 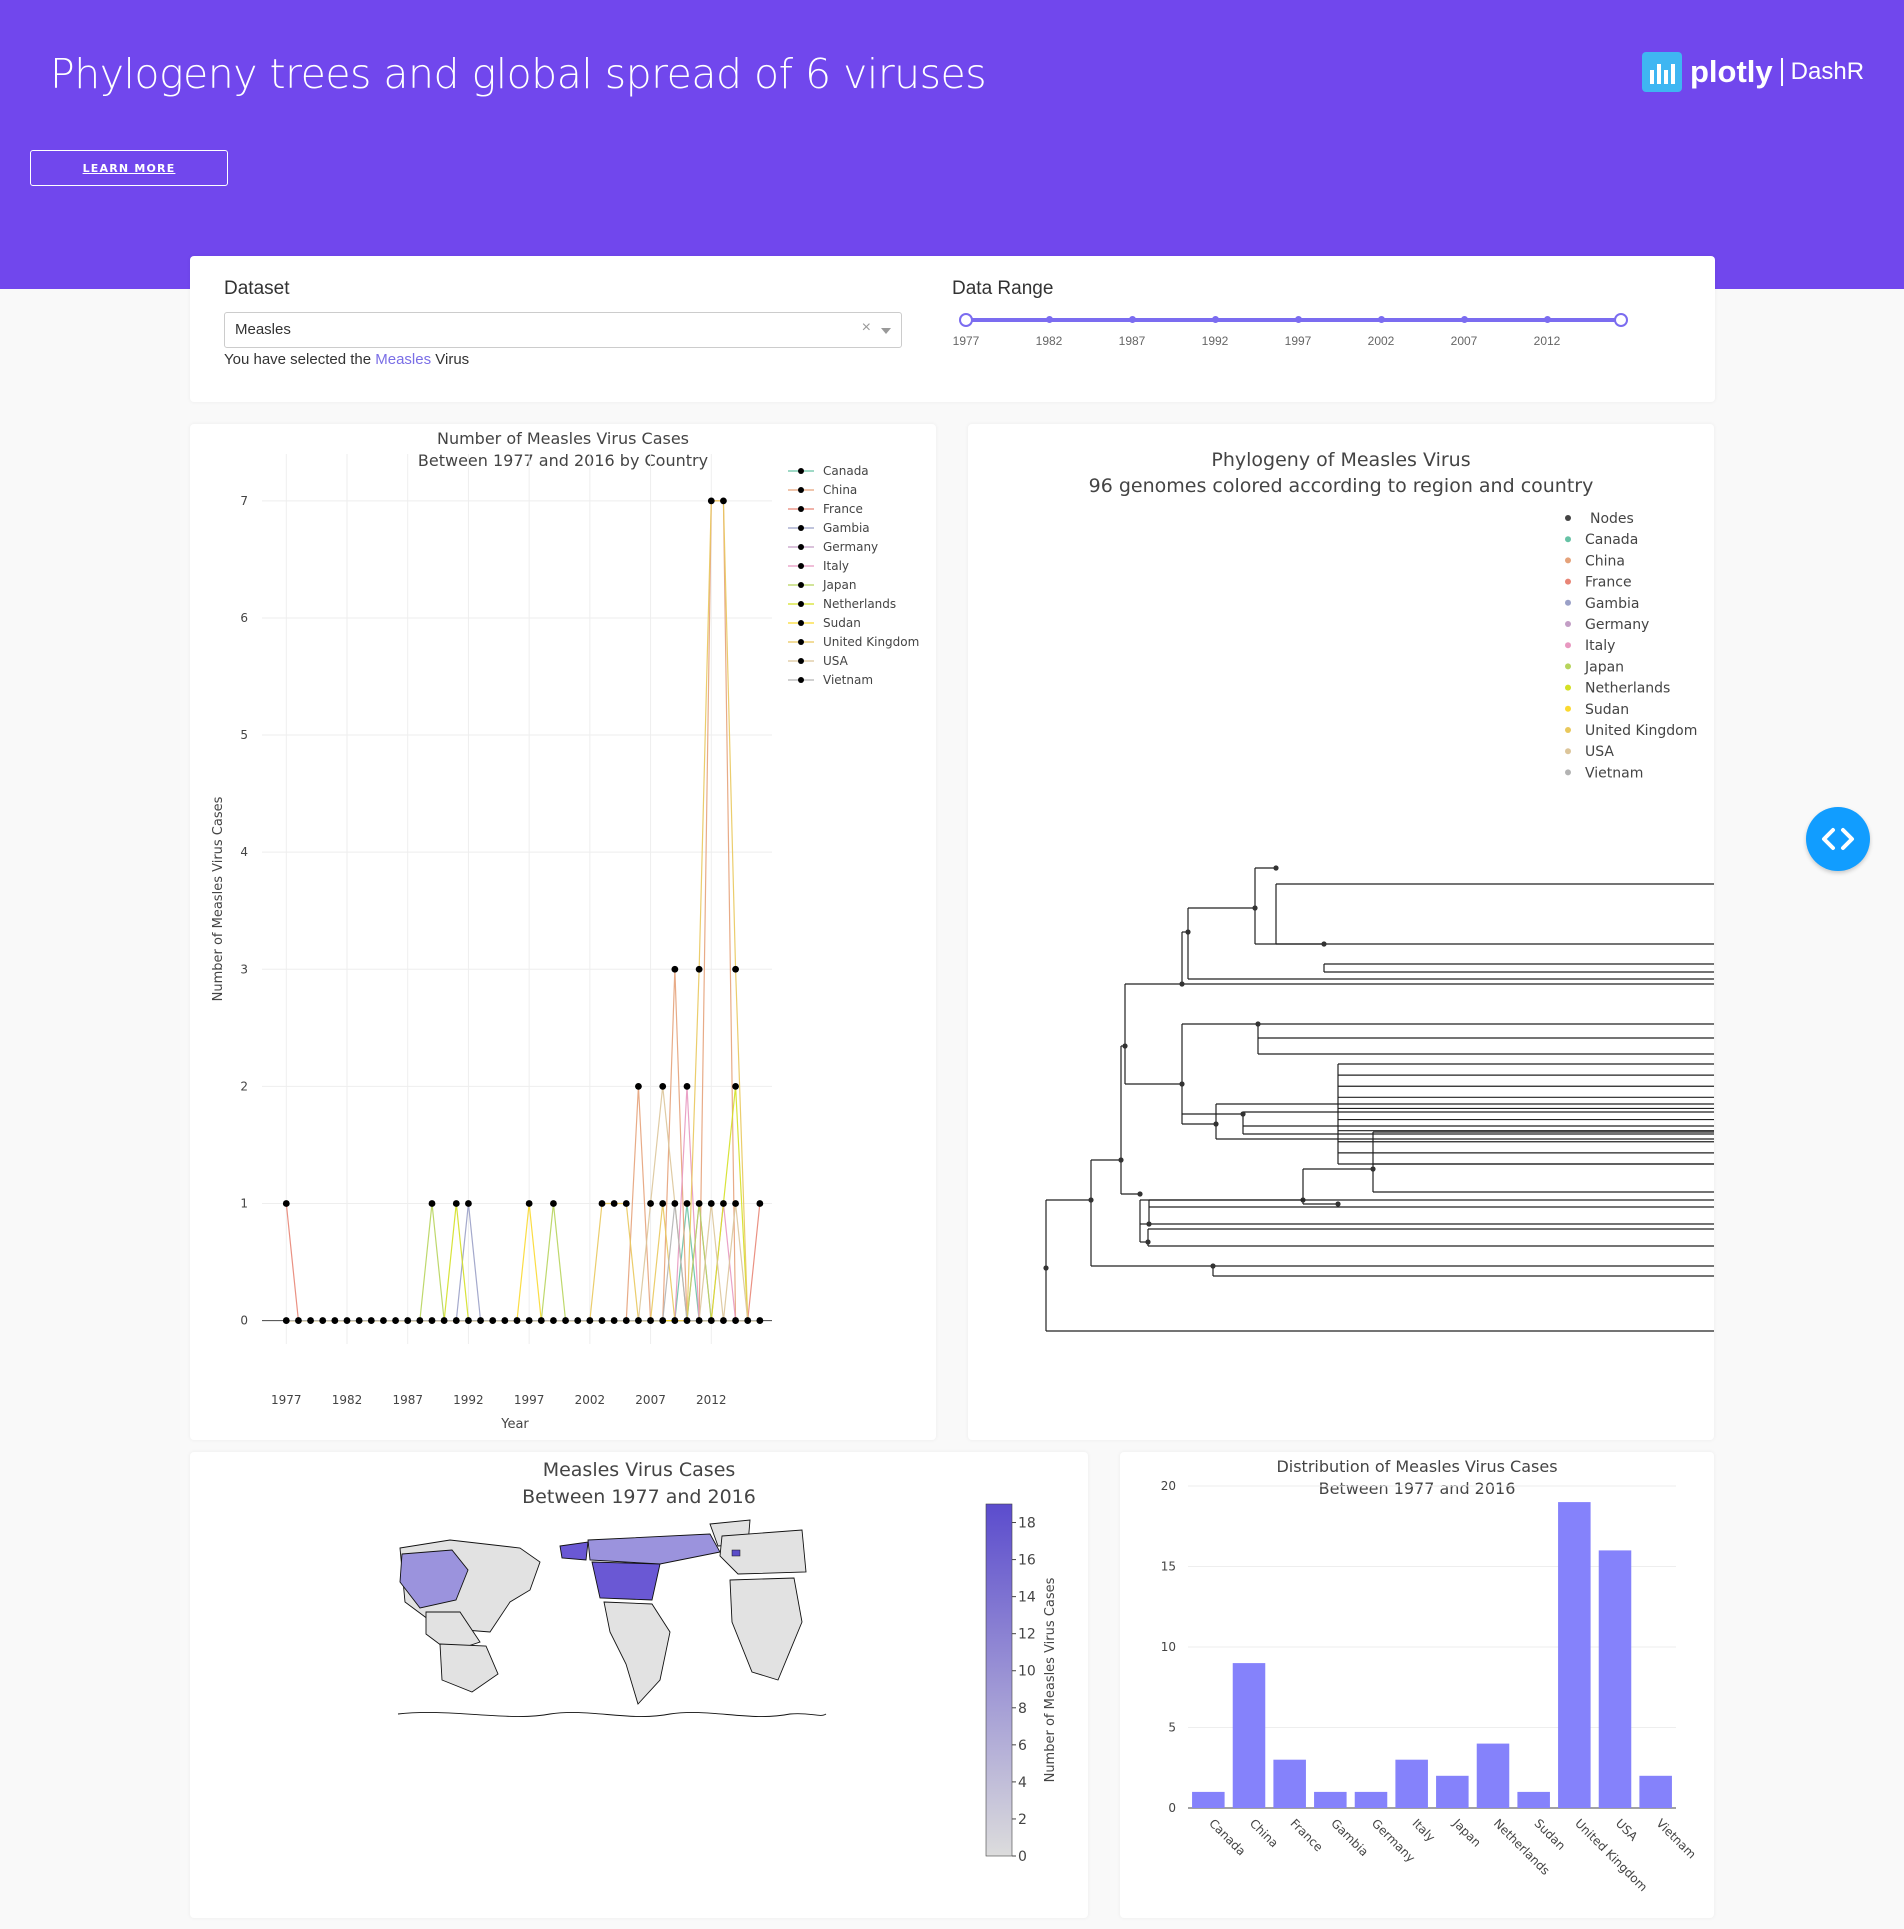 What do you see at coordinates (574, 1551) in the screenshot?
I see `alaska-region` at bounding box center [574, 1551].